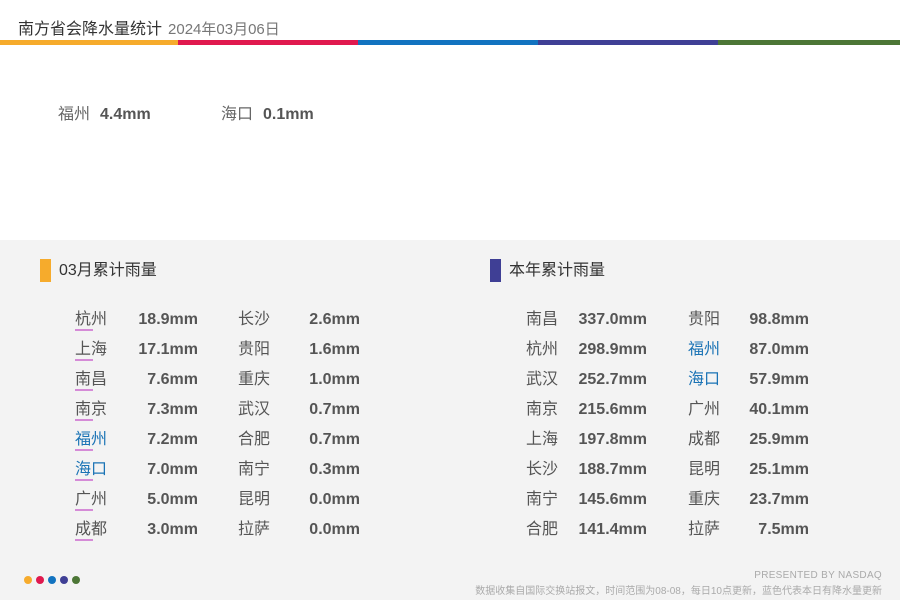 This screenshot has width=900, height=600. I want to click on presented-by: PRESENTED BY NASDAQ, so click(818, 575).